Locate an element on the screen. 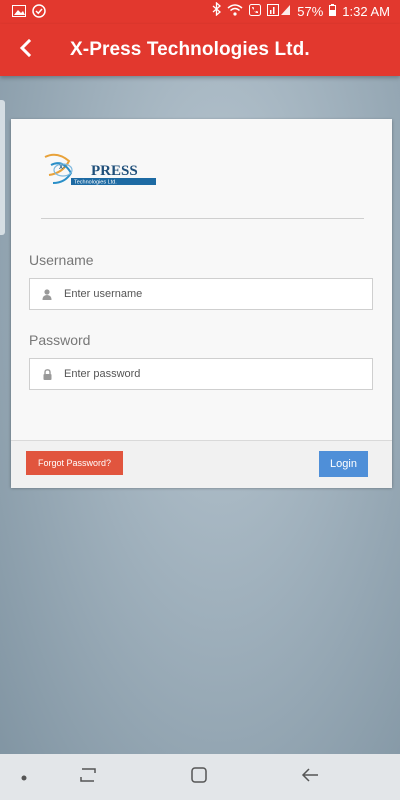 The width and height of the screenshot is (400, 800). username-field is located at coordinates (201, 294).